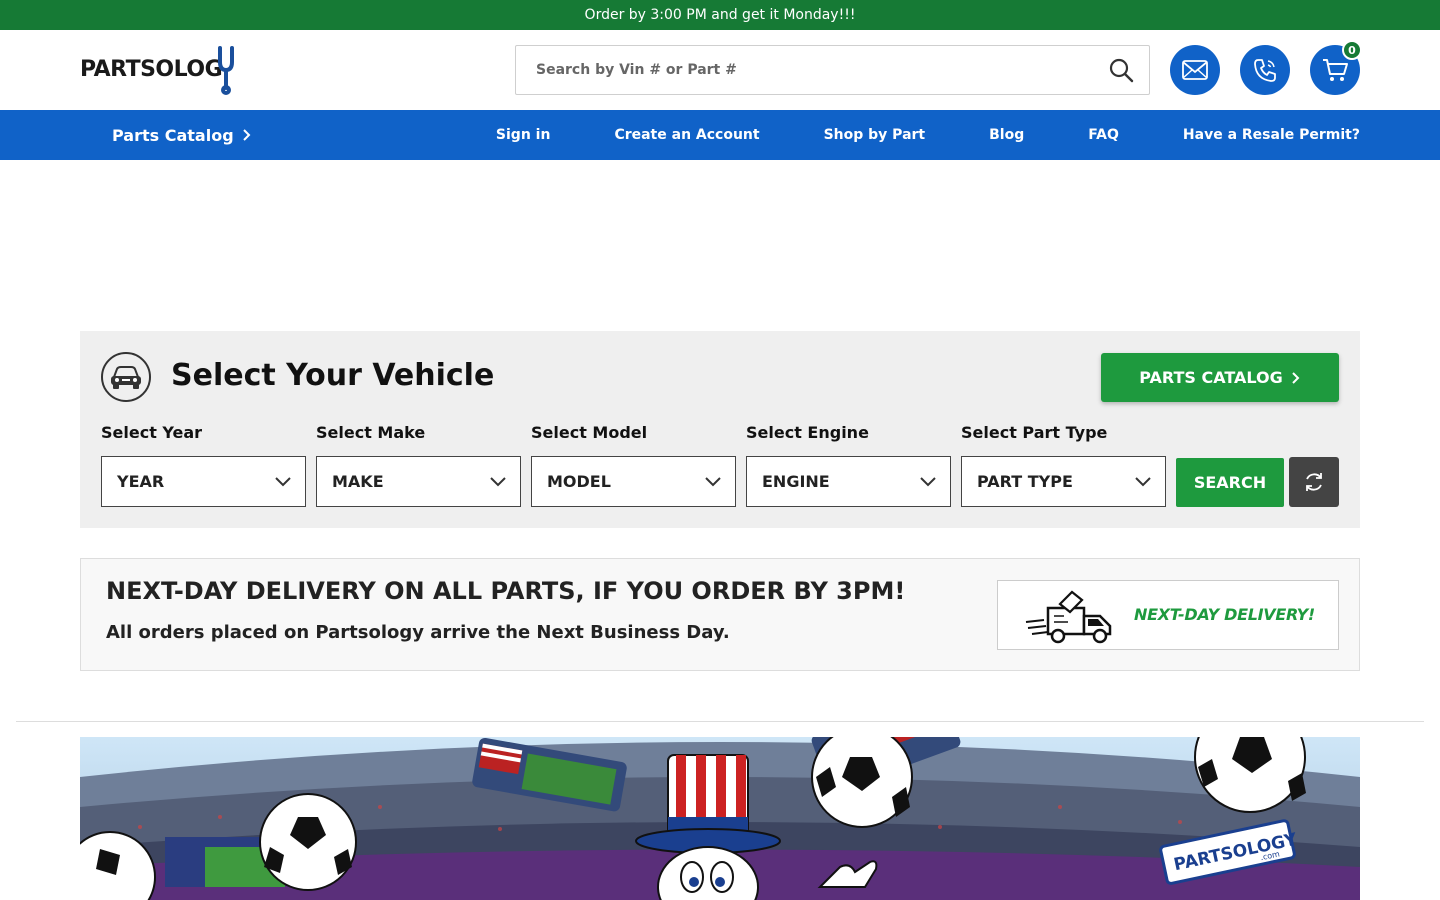 The image size is (1440, 900). Describe the element at coordinates (203, 481) in the screenshot. I see `year-select: YEAR` at that location.